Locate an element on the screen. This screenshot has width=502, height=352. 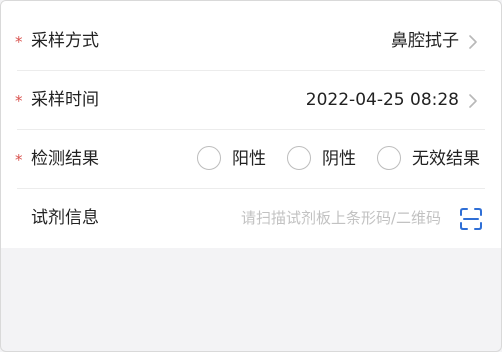
radio-negative: 阴性 is located at coordinates (327, 159).